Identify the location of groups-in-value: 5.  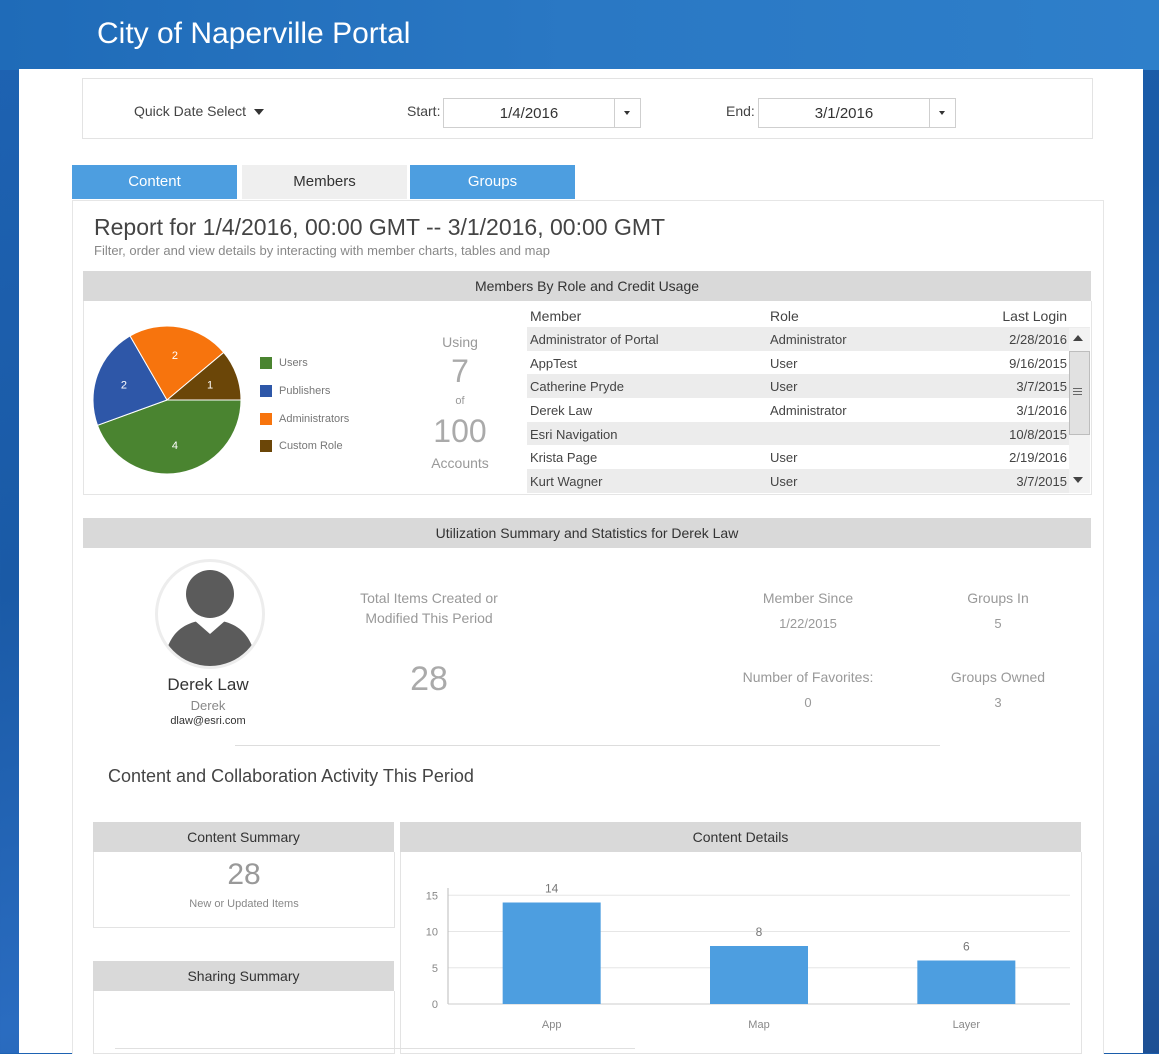
(998, 623).